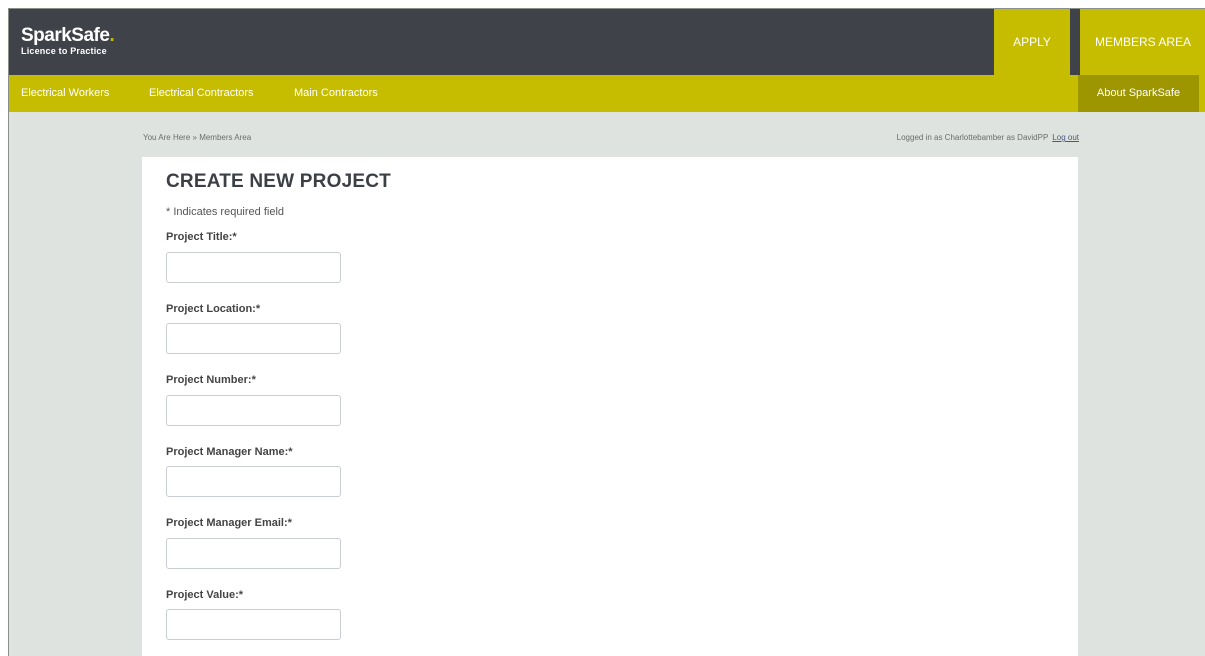  Describe the element at coordinates (253, 338) in the screenshot. I see `project-location-input` at that location.